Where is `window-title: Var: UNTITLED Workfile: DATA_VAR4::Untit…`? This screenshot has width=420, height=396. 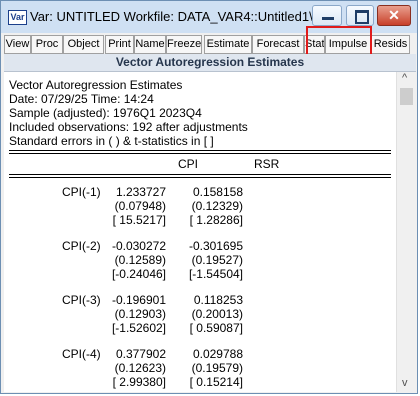 window-title: Var: UNTITLED Workfile: DATA_VAR4::Untit… is located at coordinates (171, 16).